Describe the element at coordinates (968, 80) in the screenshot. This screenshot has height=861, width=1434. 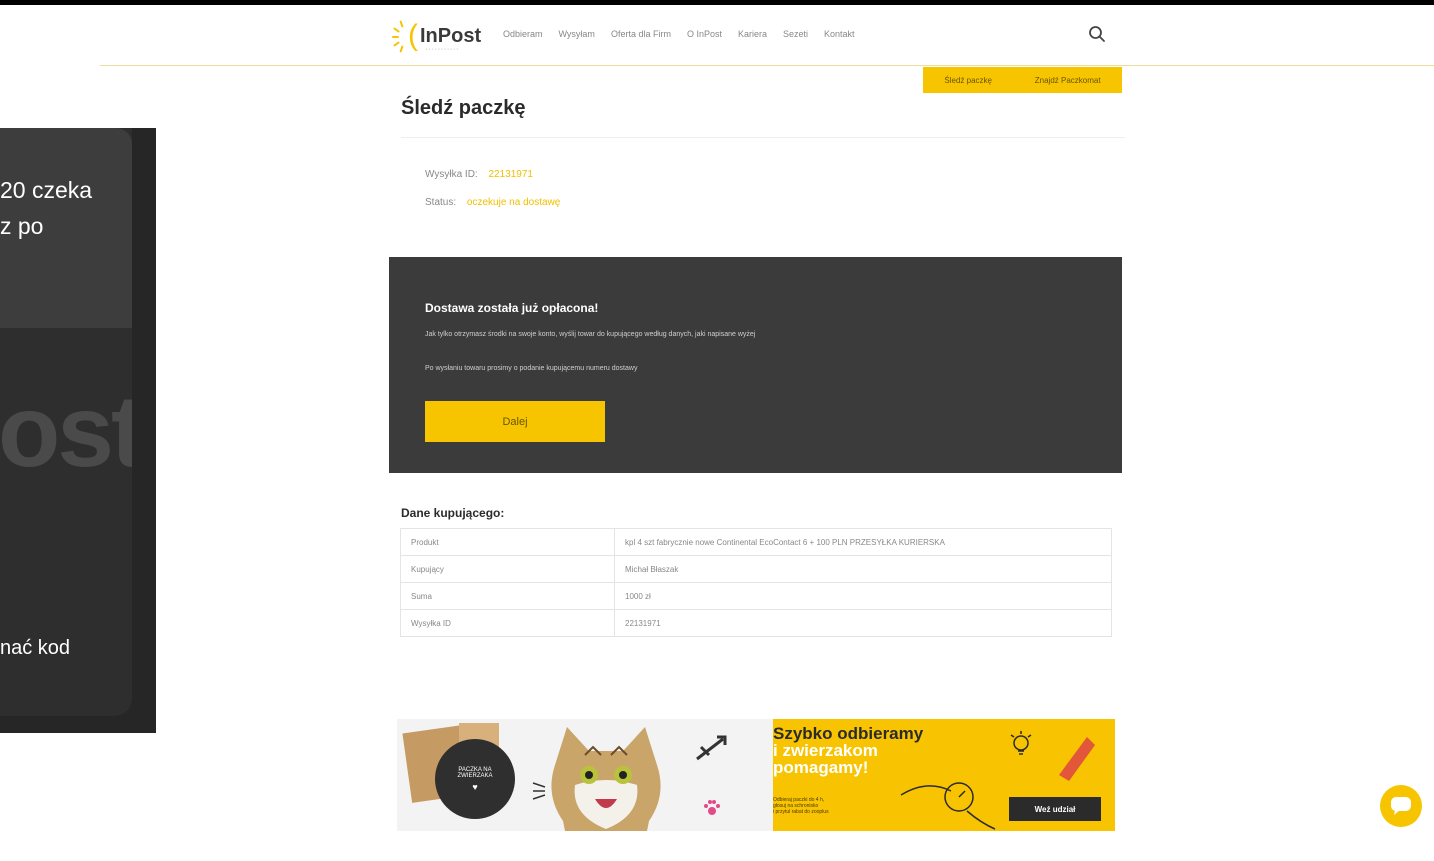
I see `tab-sledz-paczke: Śledź paczkę` at that location.